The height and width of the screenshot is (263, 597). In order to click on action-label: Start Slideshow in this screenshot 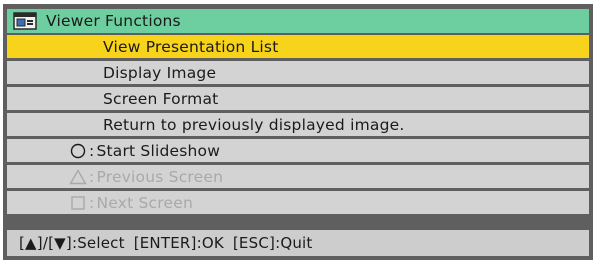, I will do `click(158, 150)`.